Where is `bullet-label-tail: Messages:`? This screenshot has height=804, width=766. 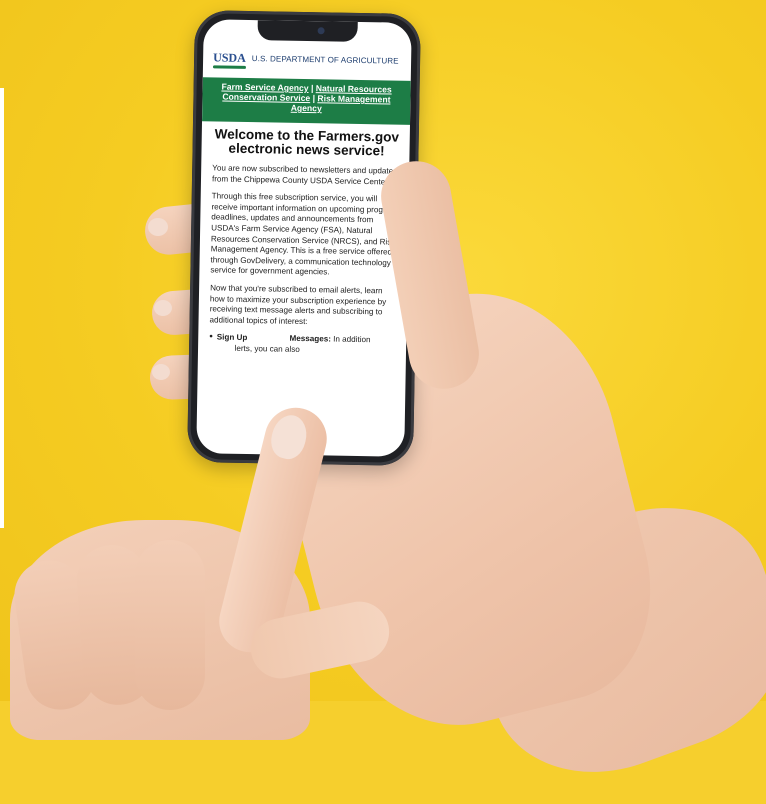
bullet-label-tail: Messages: is located at coordinates (311, 339).